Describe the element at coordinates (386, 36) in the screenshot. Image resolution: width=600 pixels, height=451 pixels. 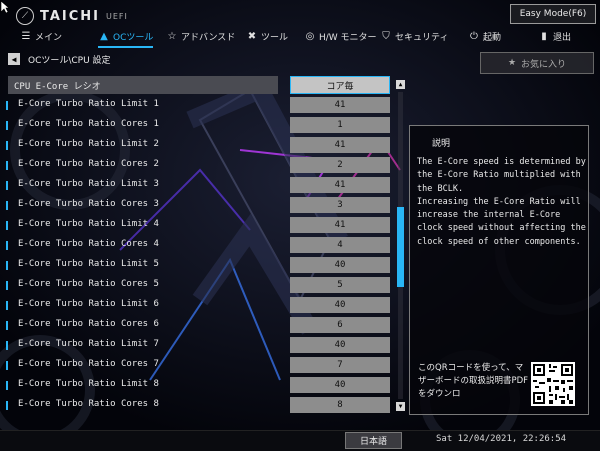
I see `shield-icon: ⛉` at that location.